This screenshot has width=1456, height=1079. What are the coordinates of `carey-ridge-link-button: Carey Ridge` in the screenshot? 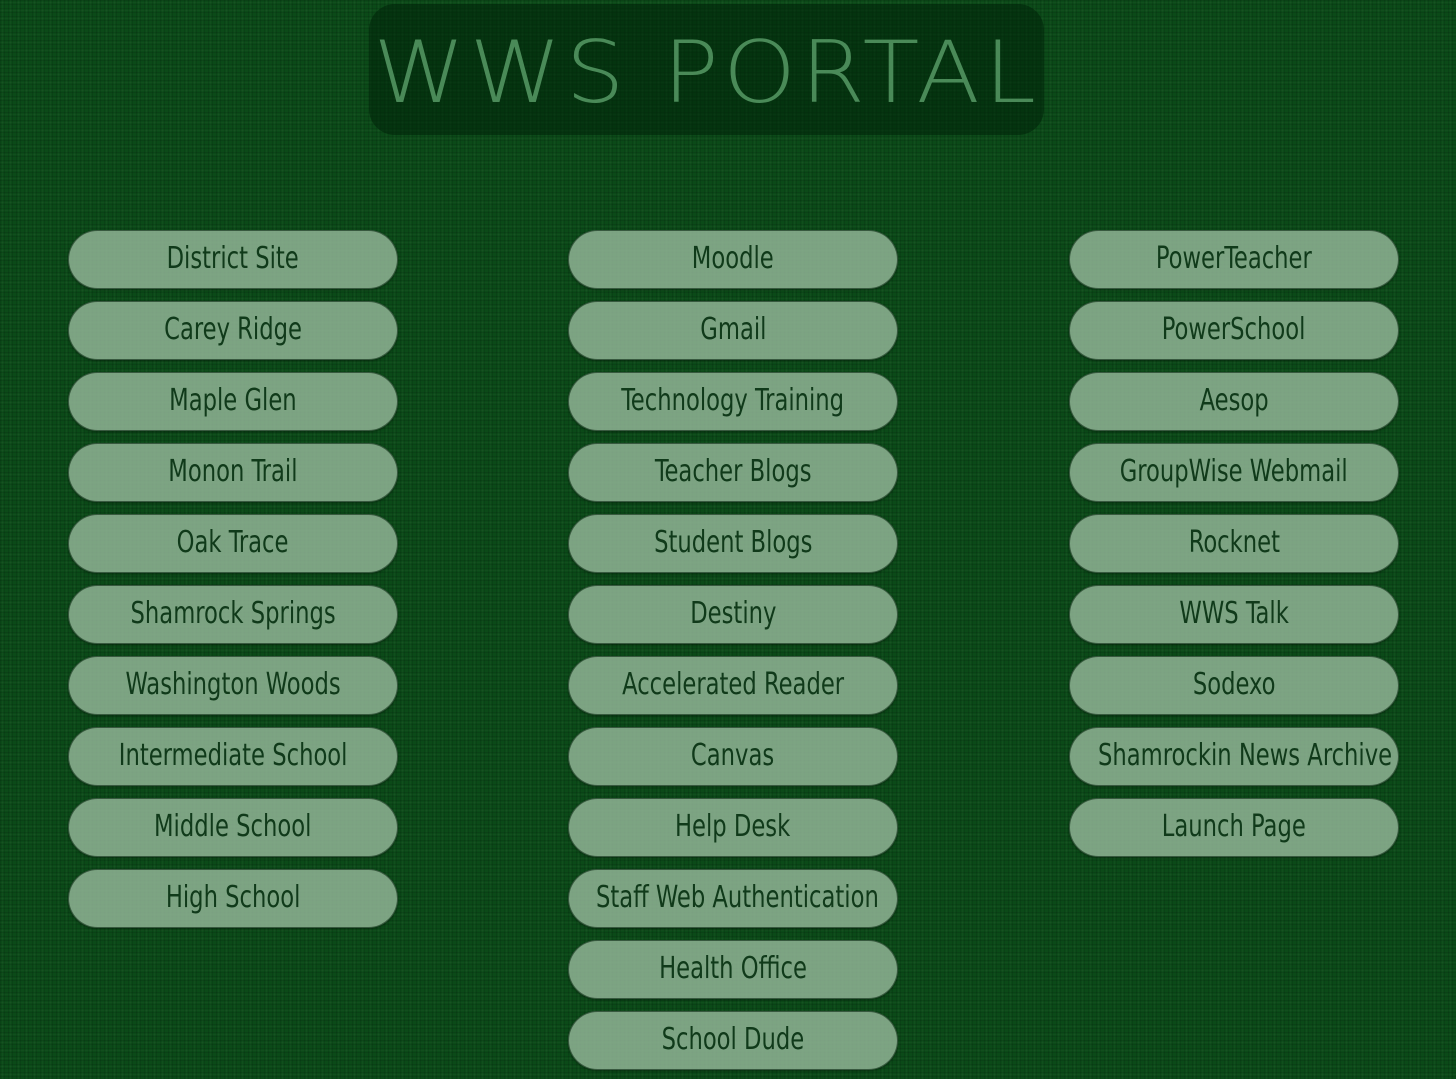 It's located at (233, 330).